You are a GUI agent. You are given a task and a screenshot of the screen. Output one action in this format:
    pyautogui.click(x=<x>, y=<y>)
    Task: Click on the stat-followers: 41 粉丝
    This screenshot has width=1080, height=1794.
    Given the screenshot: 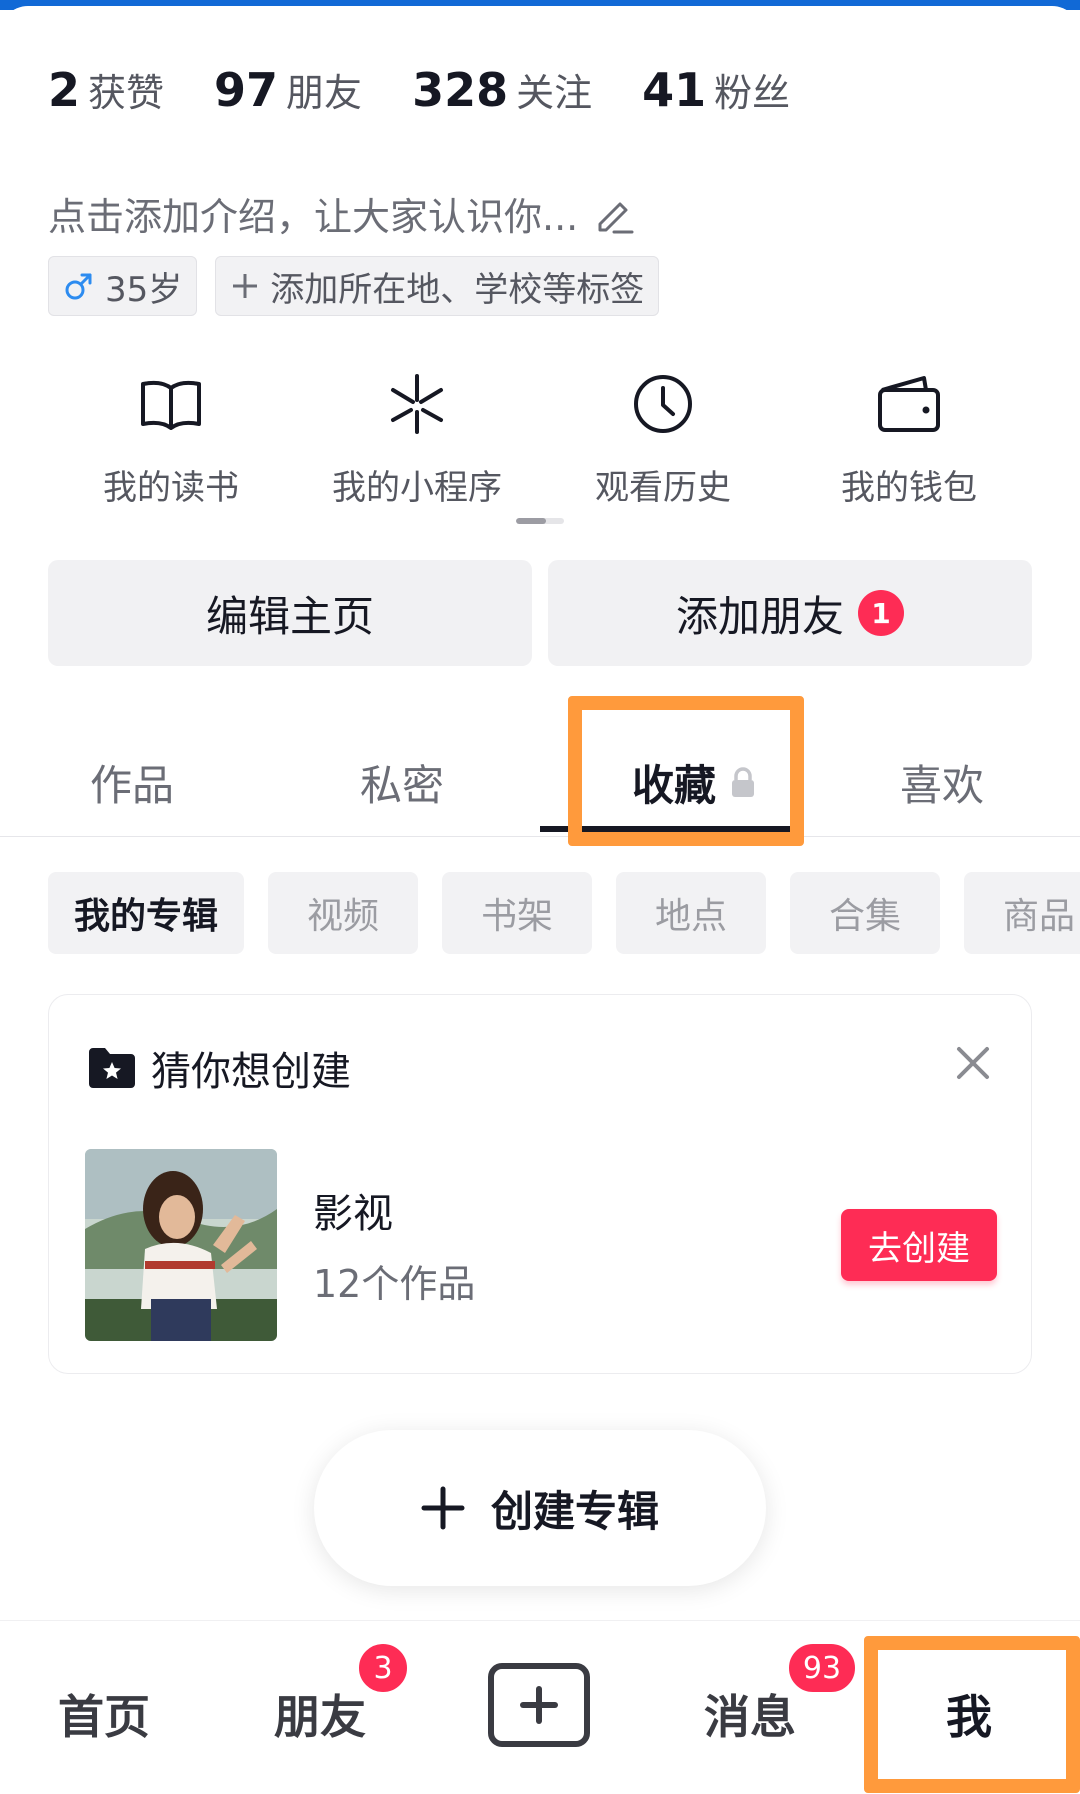 What is the action you would take?
    pyautogui.click(x=716, y=89)
    